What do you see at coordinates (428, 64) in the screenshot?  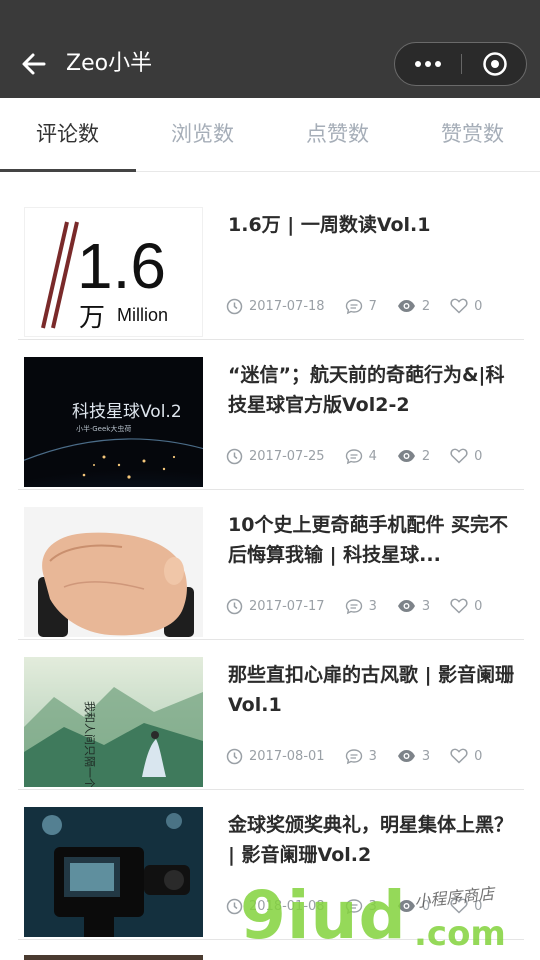 I see `more-button` at bounding box center [428, 64].